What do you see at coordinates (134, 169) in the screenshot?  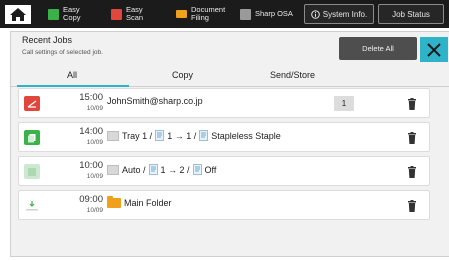 I see `job-tray: Auto /` at bounding box center [134, 169].